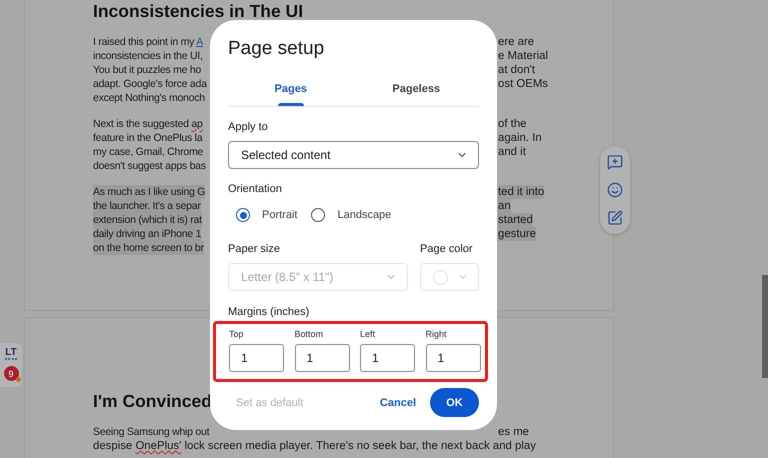  I want to click on margin-label: Bottom, so click(309, 334).